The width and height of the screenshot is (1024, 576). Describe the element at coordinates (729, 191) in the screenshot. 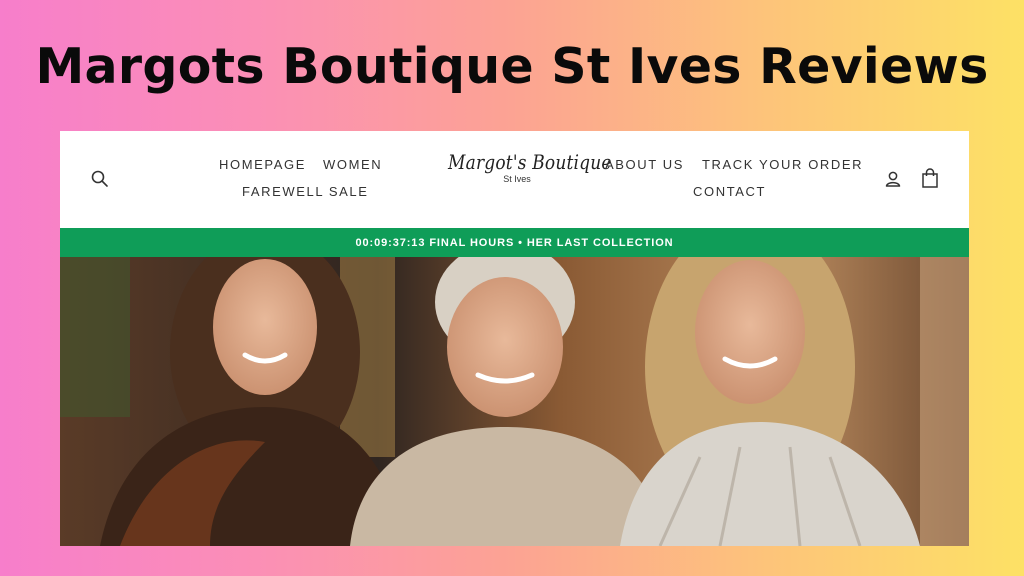

I see `nav-contact: CONTACT` at that location.